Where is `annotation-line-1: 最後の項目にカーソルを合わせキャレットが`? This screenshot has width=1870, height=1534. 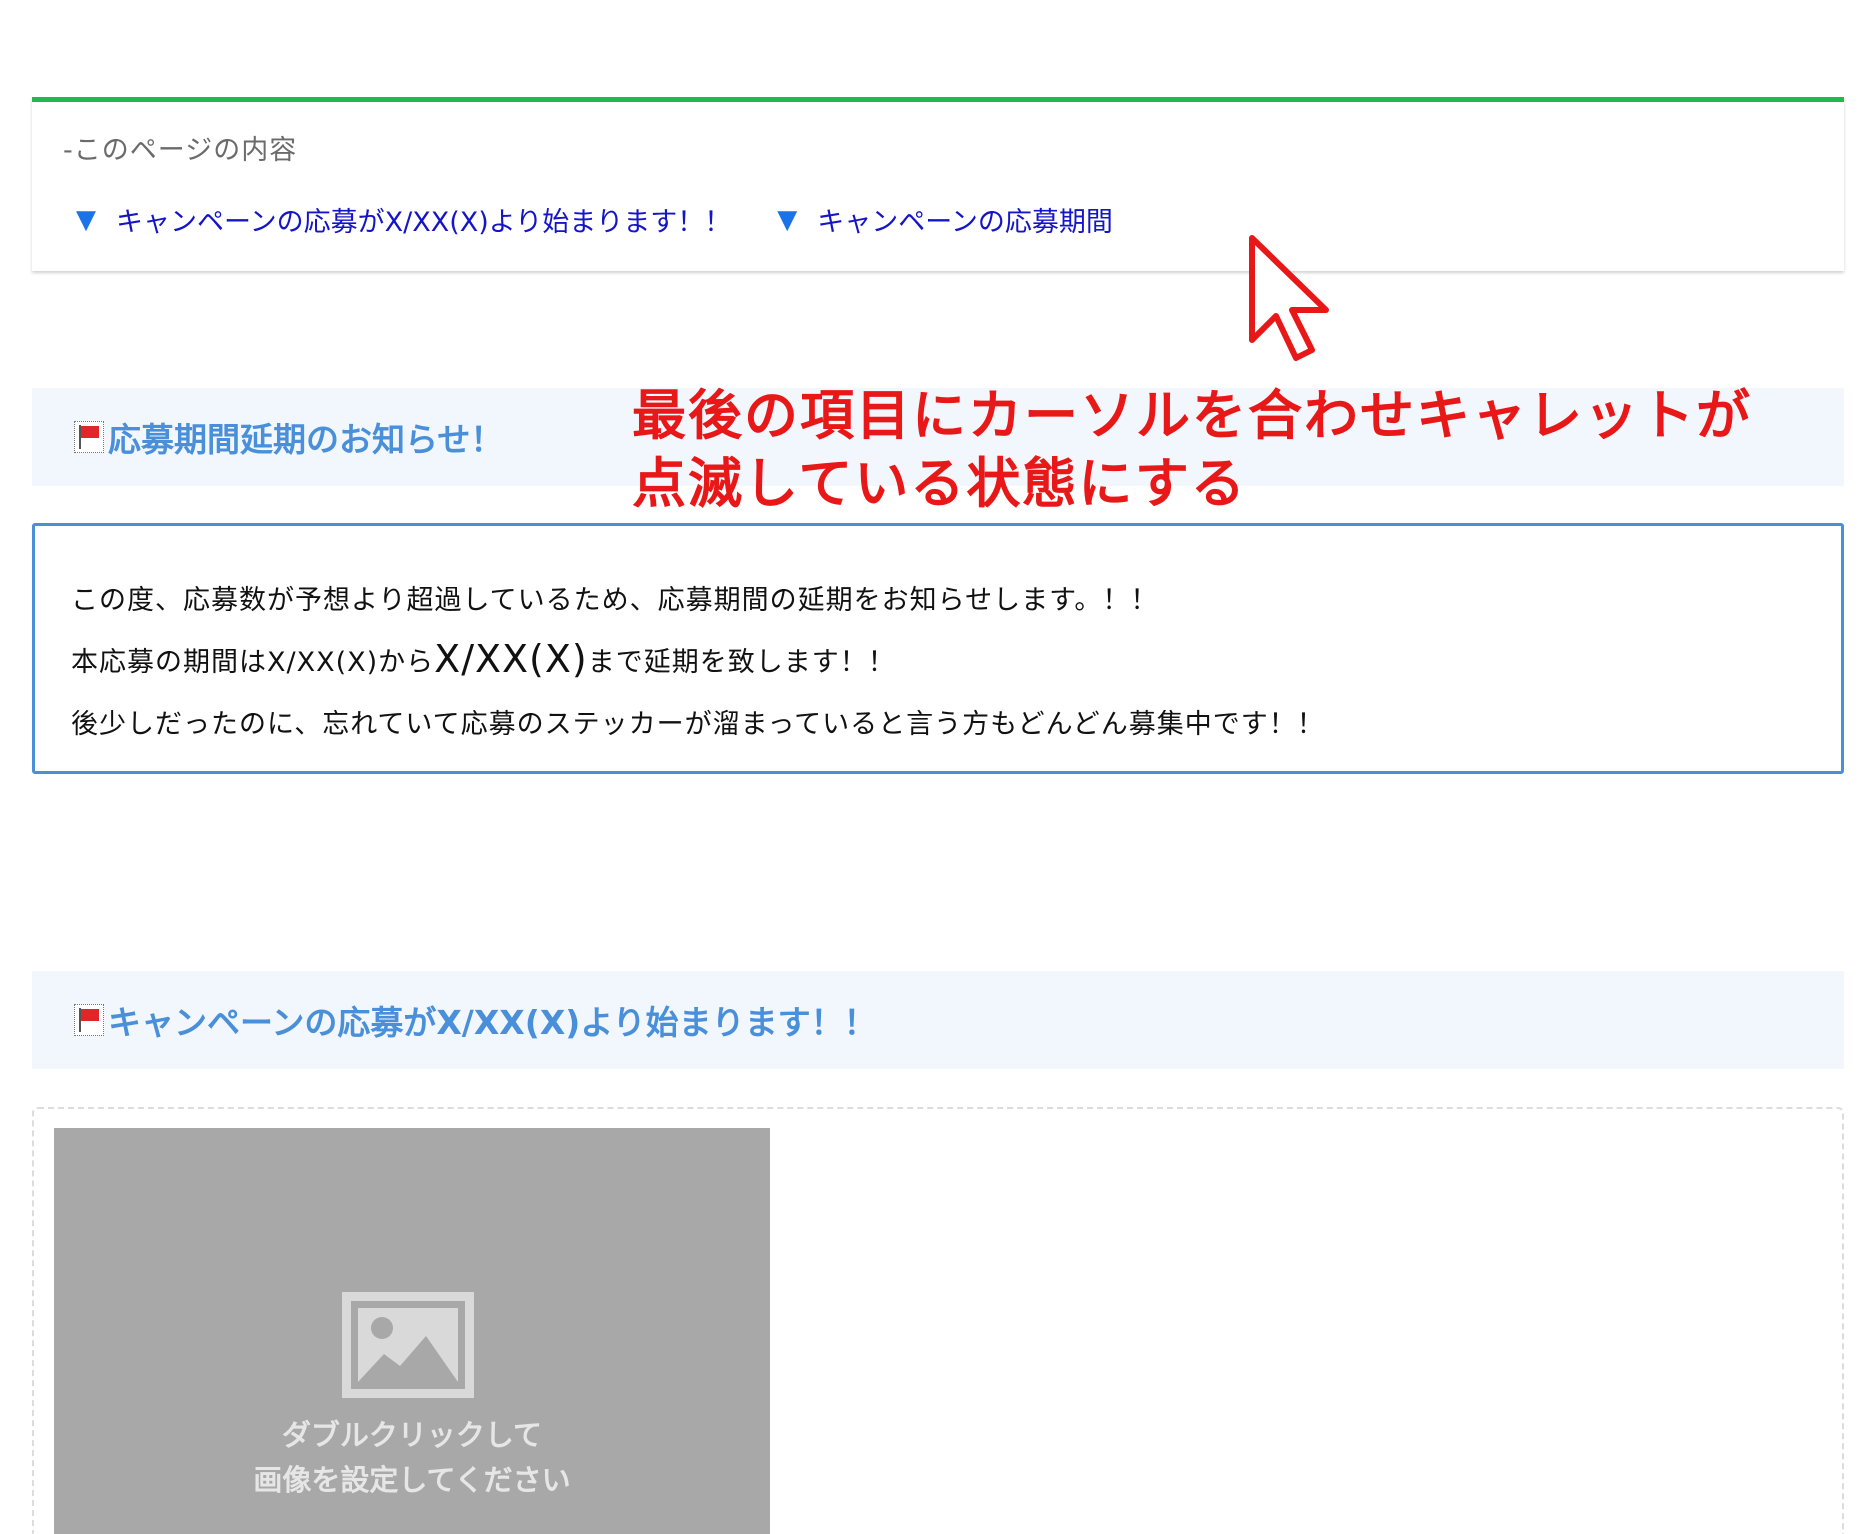
annotation-line-1: 最後の項目にカーソルを合わせキャレットが is located at coordinates (1192, 415).